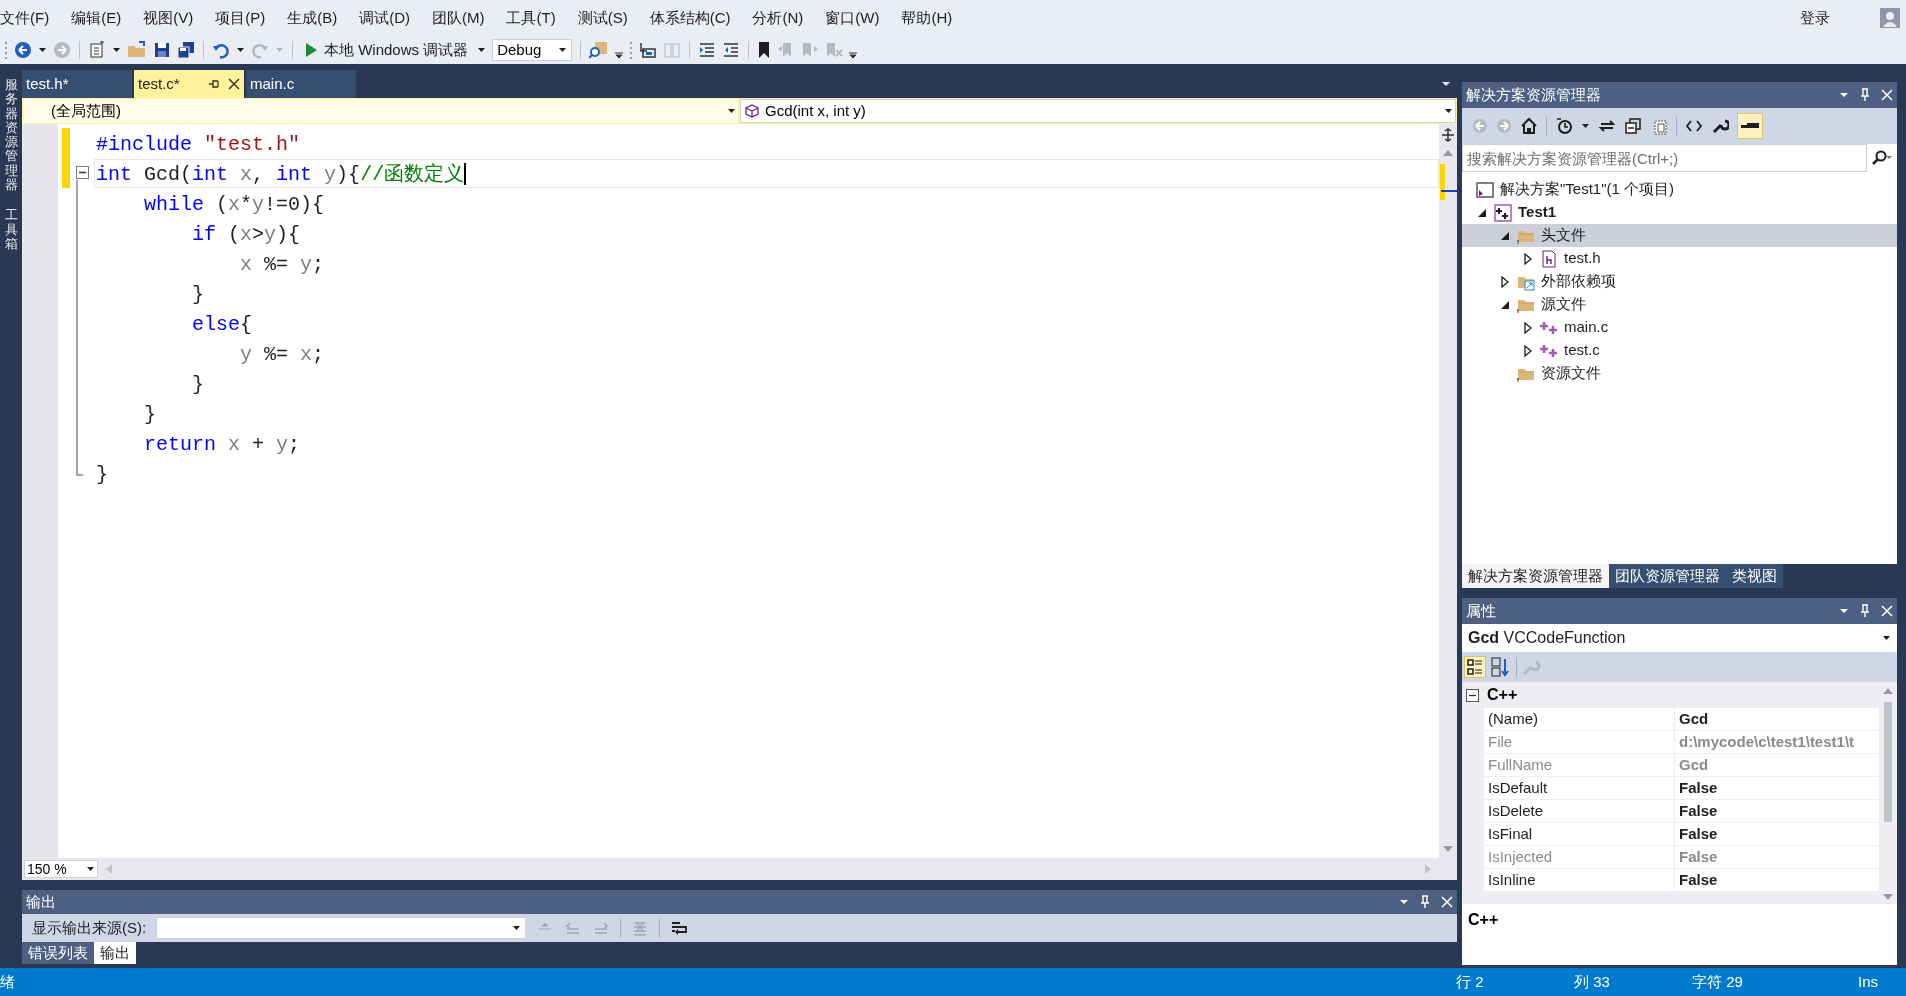 The height and width of the screenshot is (996, 1906). I want to click on vertical-scrollbar, so click(1448, 491).